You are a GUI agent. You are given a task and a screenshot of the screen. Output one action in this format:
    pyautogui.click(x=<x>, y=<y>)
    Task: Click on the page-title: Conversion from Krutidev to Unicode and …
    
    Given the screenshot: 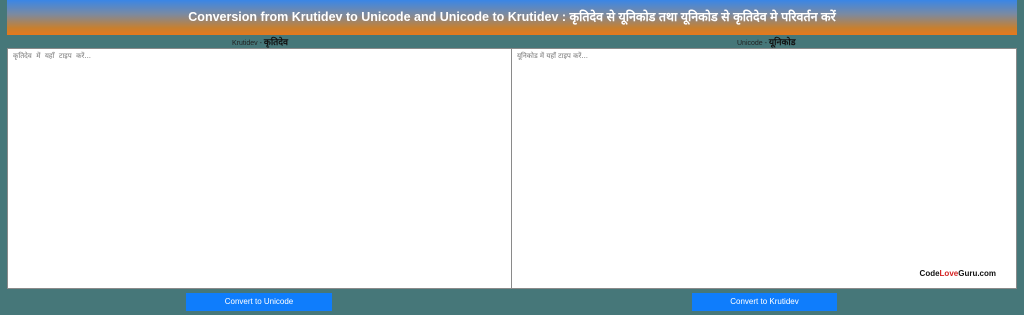 What is the action you would take?
    pyautogui.click(x=512, y=17)
    